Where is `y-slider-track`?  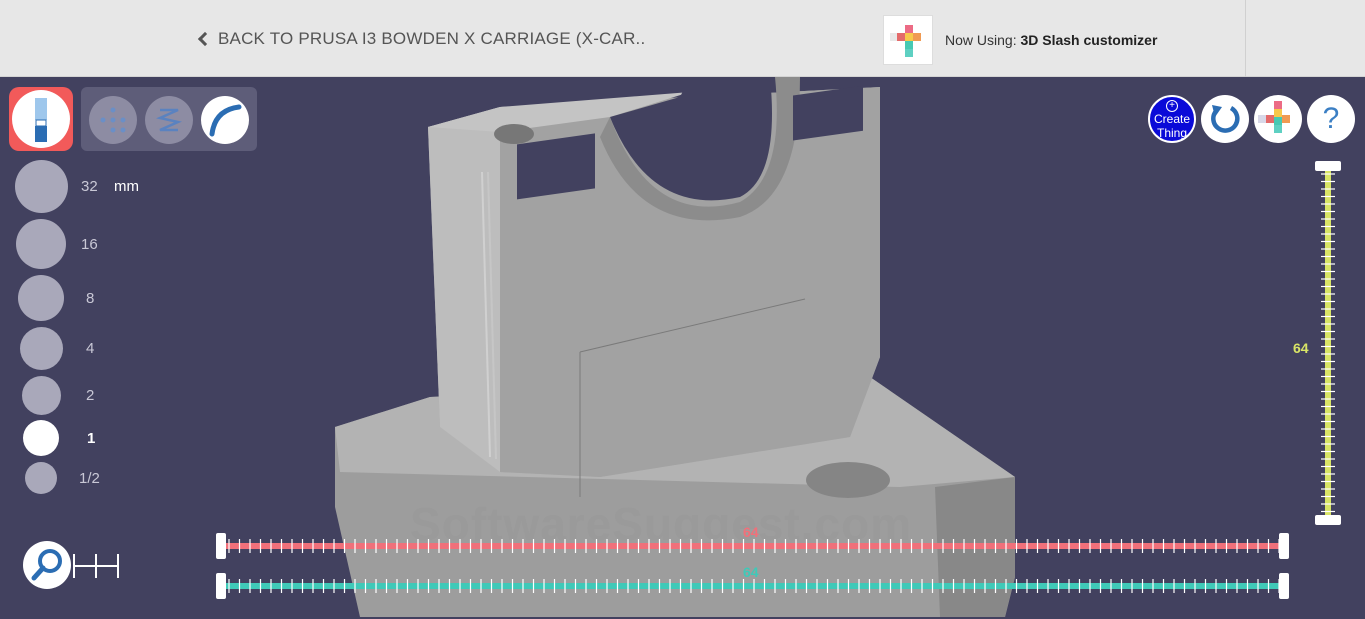
y-slider-track is located at coordinates (752, 586).